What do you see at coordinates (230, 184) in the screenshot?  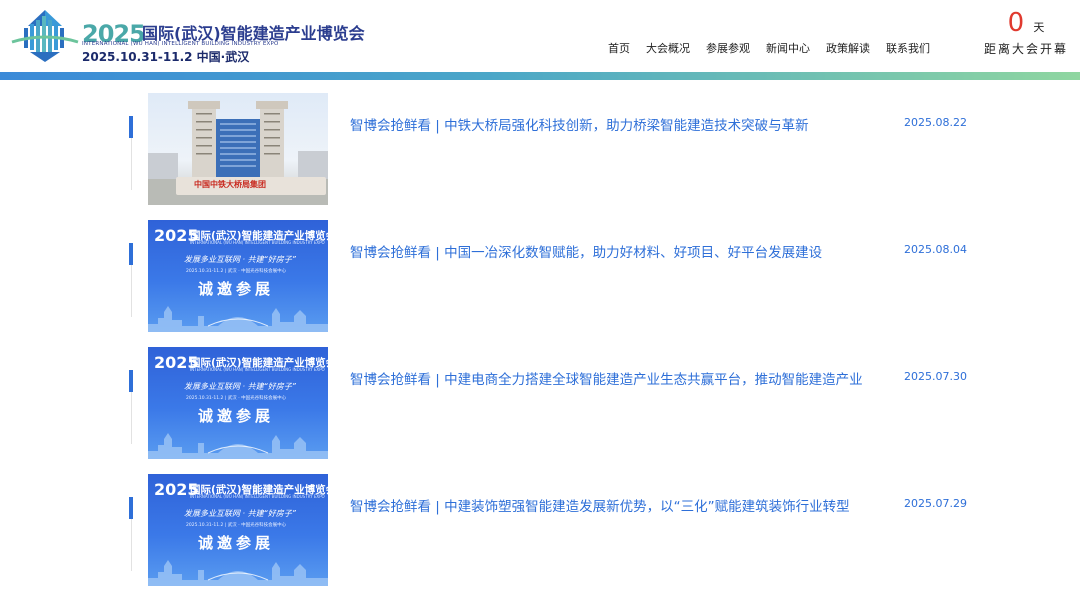 I see `building-sign-text: 中国中铁大桥局集团` at bounding box center [230, 184].